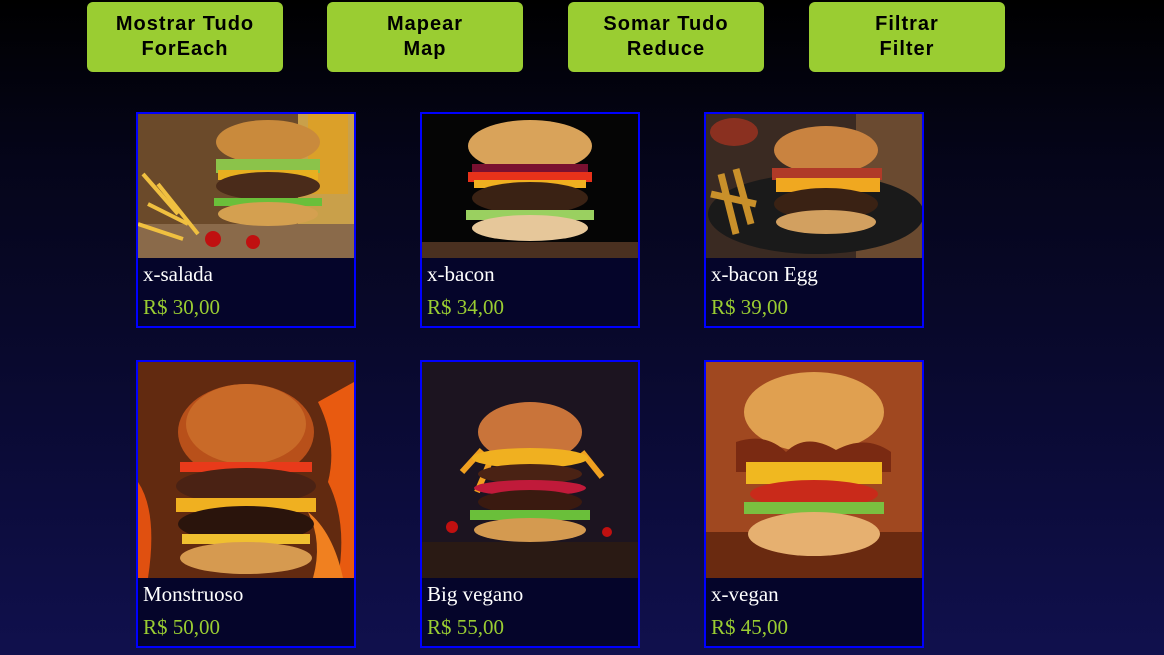  Describe the element at coordinates (466, 627) in the screenshot. I see `product-price: R$ 55,00` at that location.